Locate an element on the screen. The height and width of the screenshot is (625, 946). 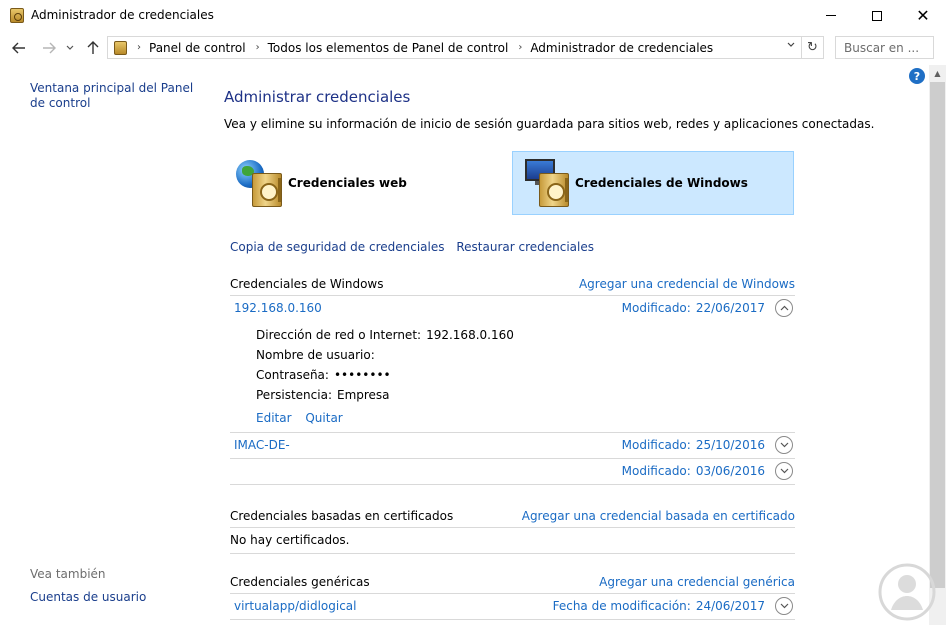
credential-row: Modificado: 03/06/2016 is located at coordinates (512, 472).